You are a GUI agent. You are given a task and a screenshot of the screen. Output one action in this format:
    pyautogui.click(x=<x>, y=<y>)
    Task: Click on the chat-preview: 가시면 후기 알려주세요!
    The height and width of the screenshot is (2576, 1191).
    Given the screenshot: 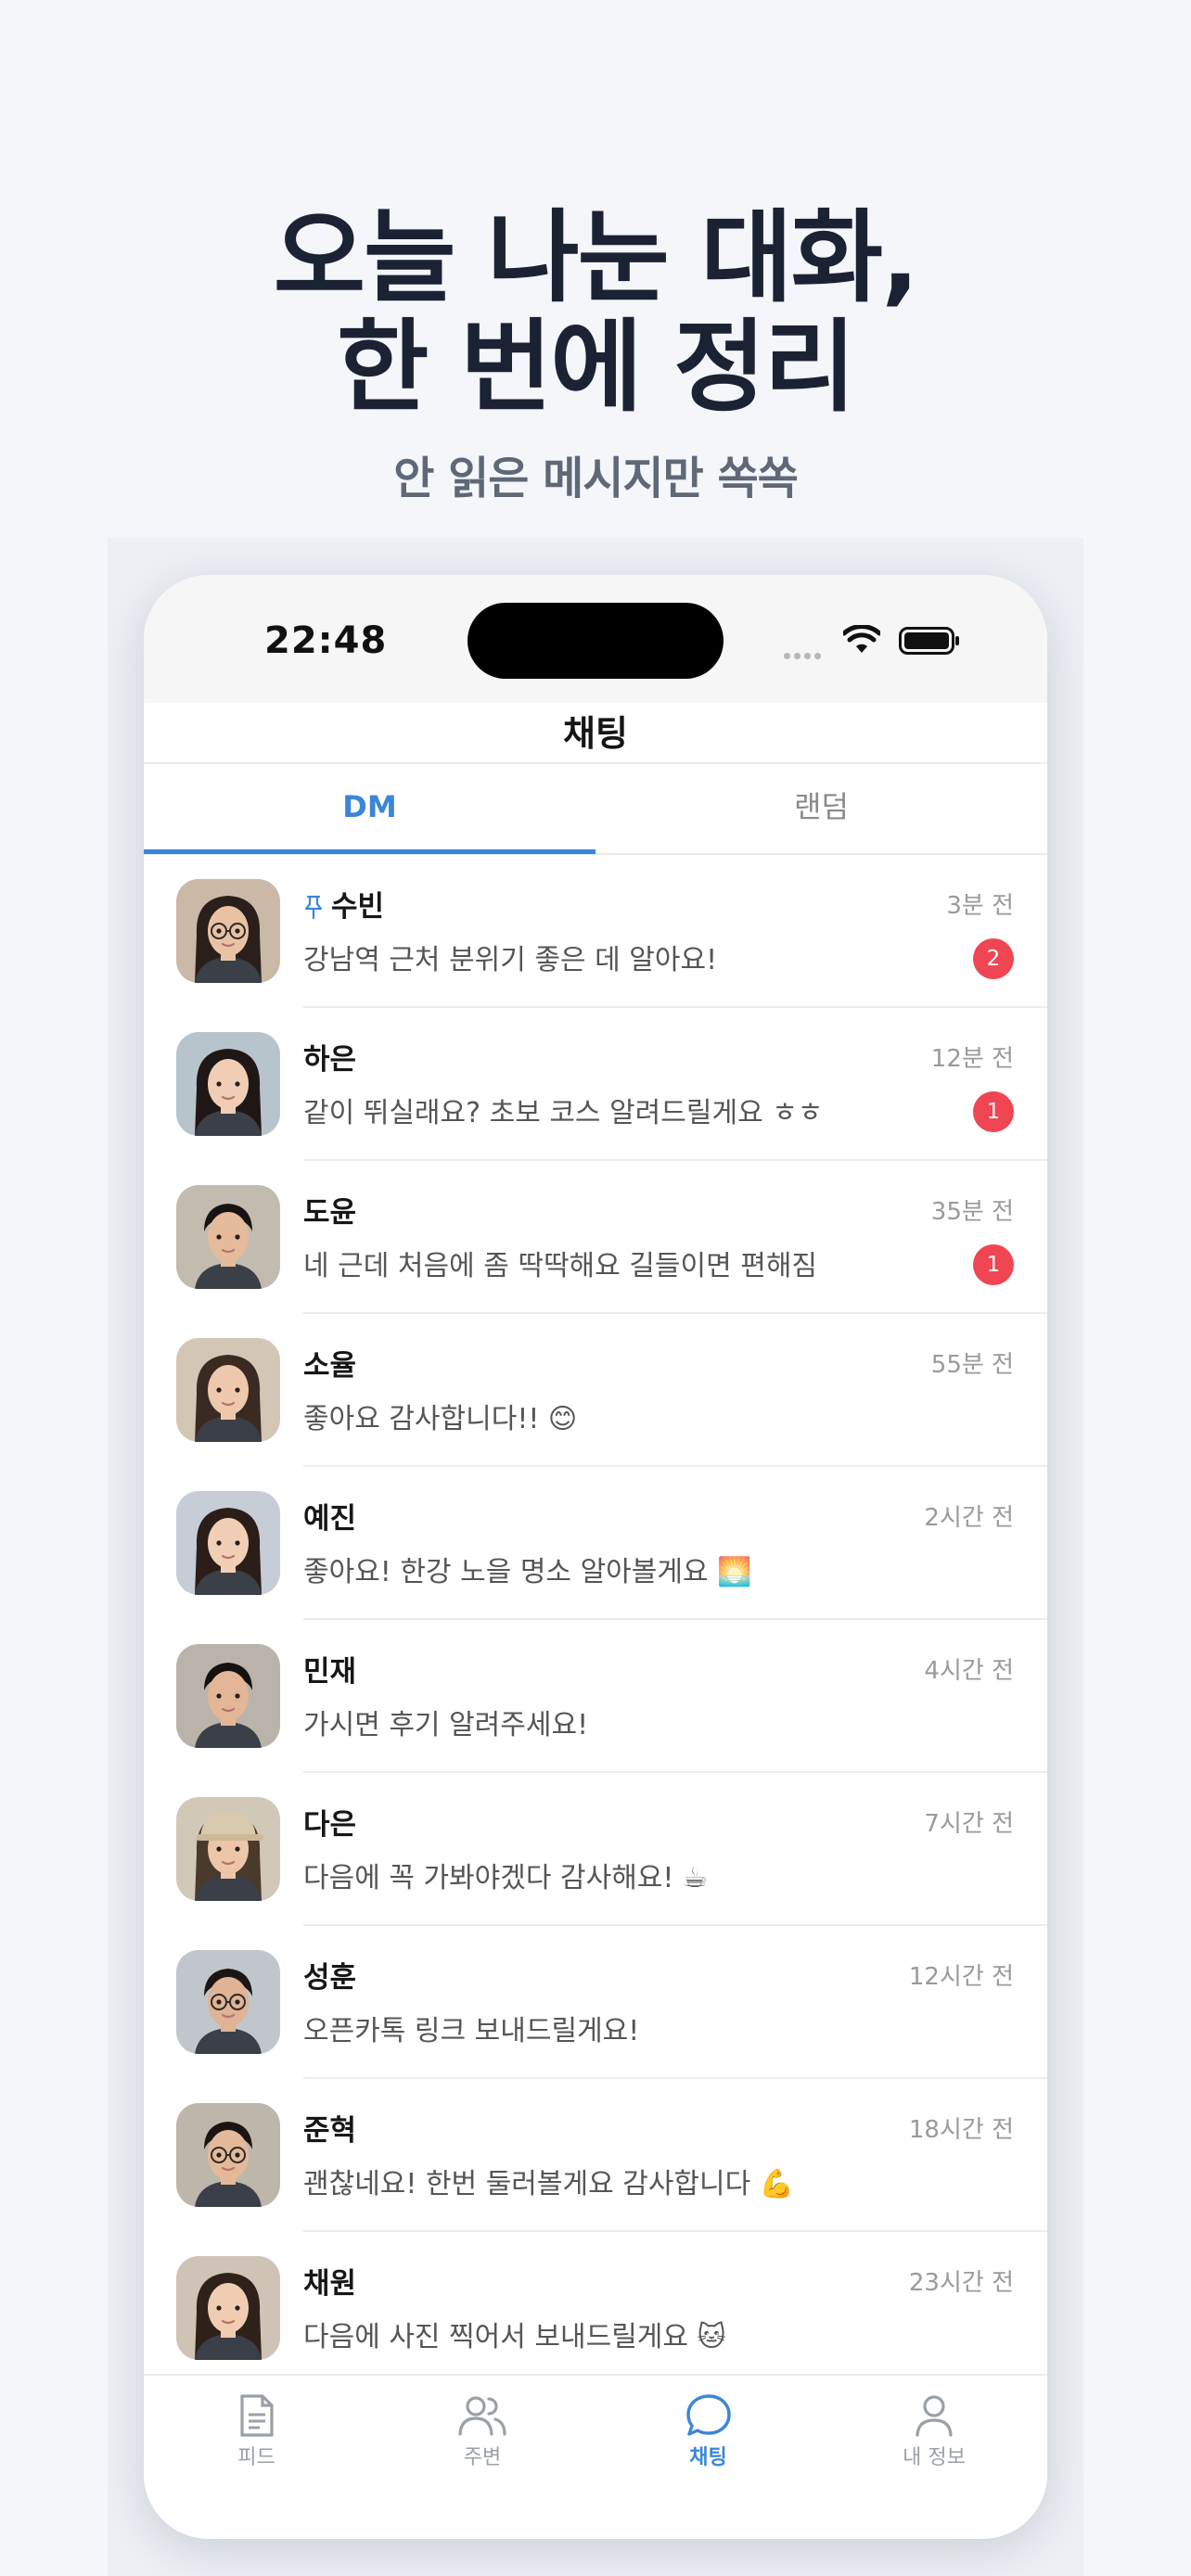 What is the action you would take?
    pyautogui.click(x=446, y=1725)
    